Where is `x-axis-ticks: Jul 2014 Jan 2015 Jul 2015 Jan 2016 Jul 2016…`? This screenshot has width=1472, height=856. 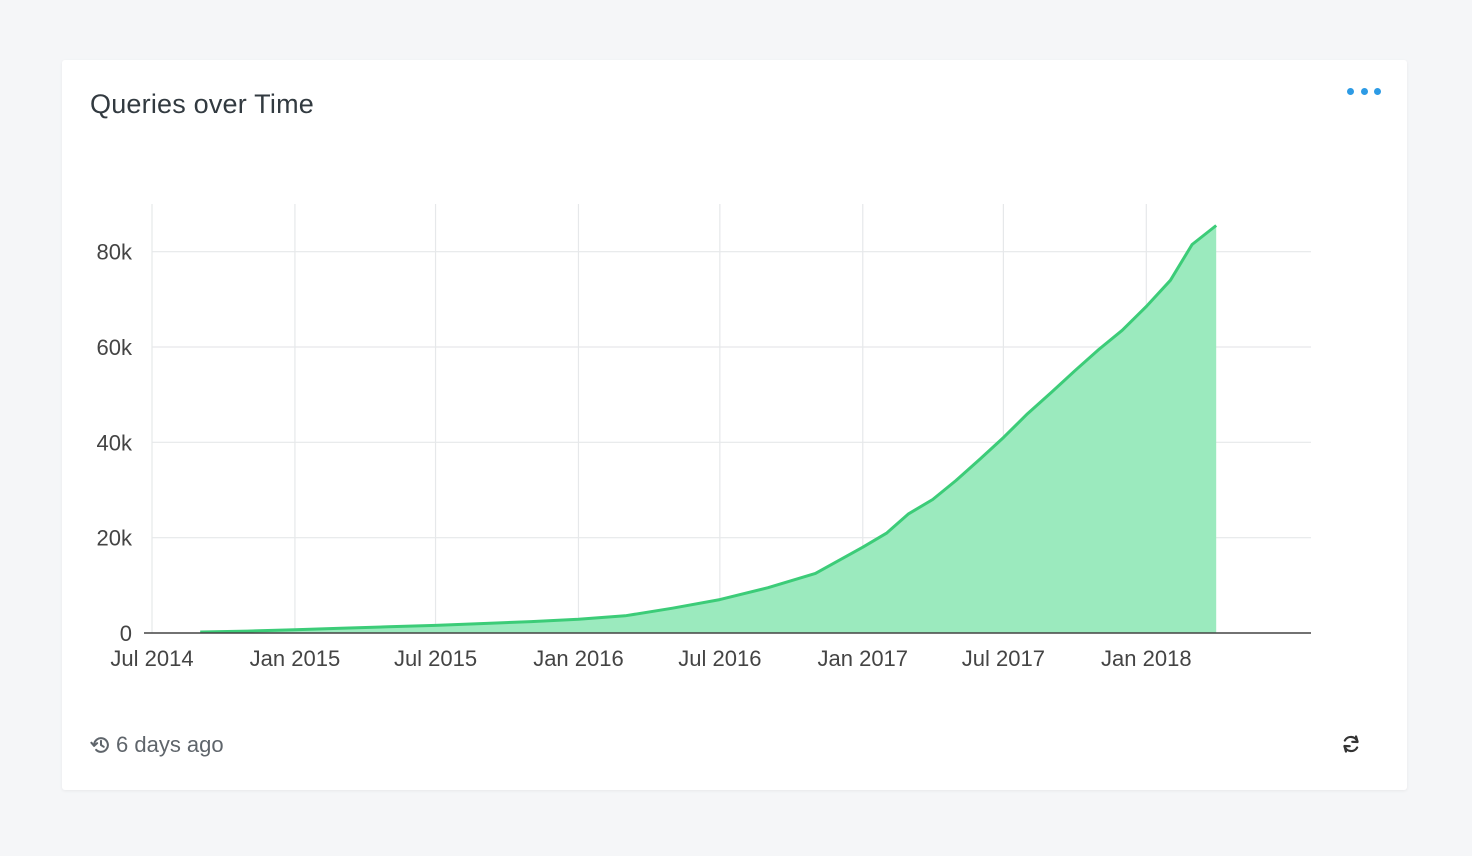 x-axis-ticks: Jul 2014 Jan 2015 Jul 2015 Jan 2016 Jul 2016… is located at coordinates (650, 658).